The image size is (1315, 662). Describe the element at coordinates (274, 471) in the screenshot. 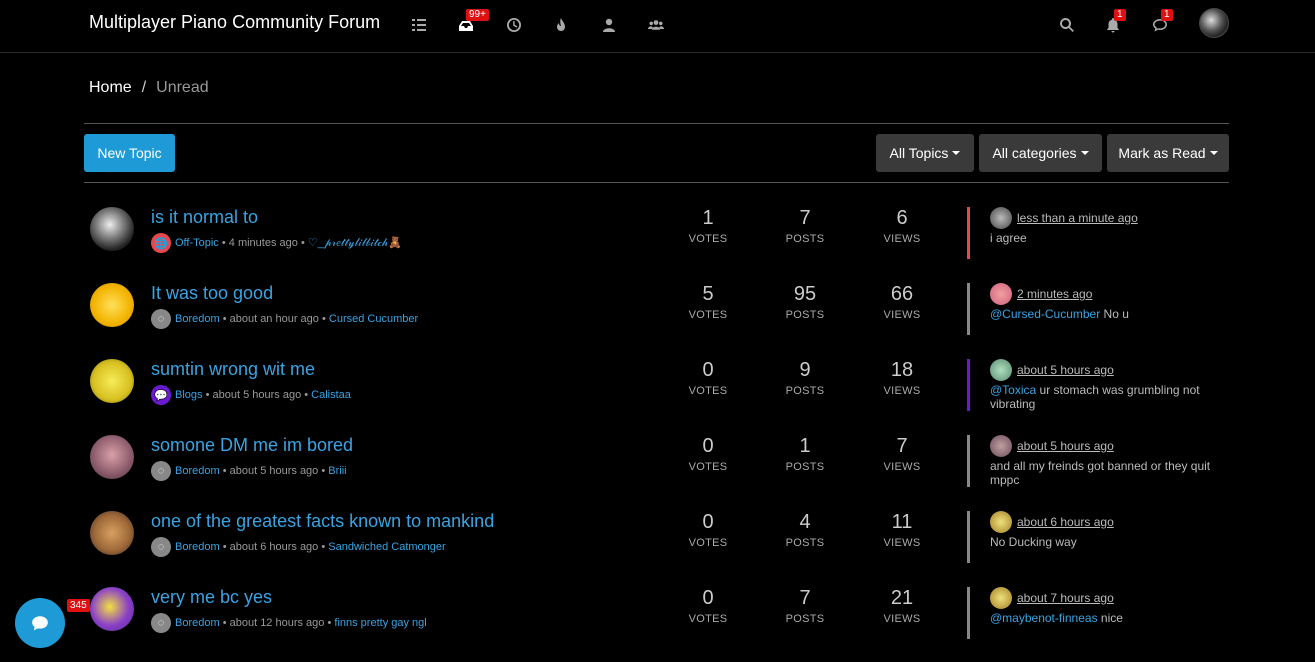

I see `topic-time: about 5 hours ago` at that location.